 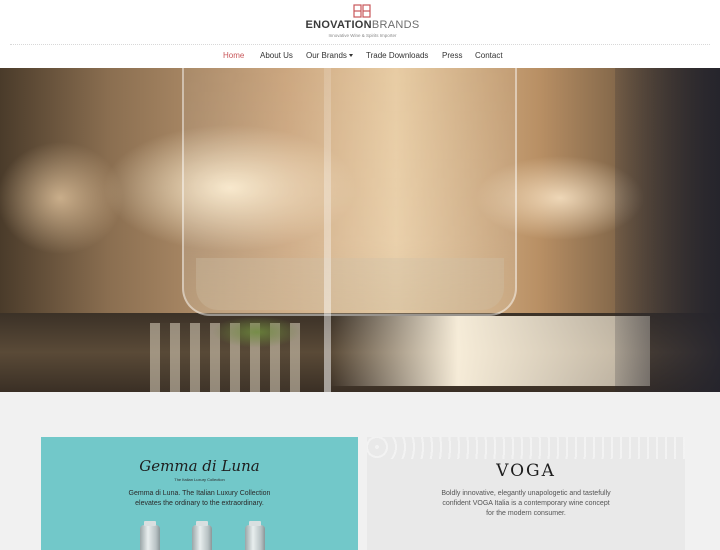 I want to click on hero-pour-stream, so click(x=327, y=230).